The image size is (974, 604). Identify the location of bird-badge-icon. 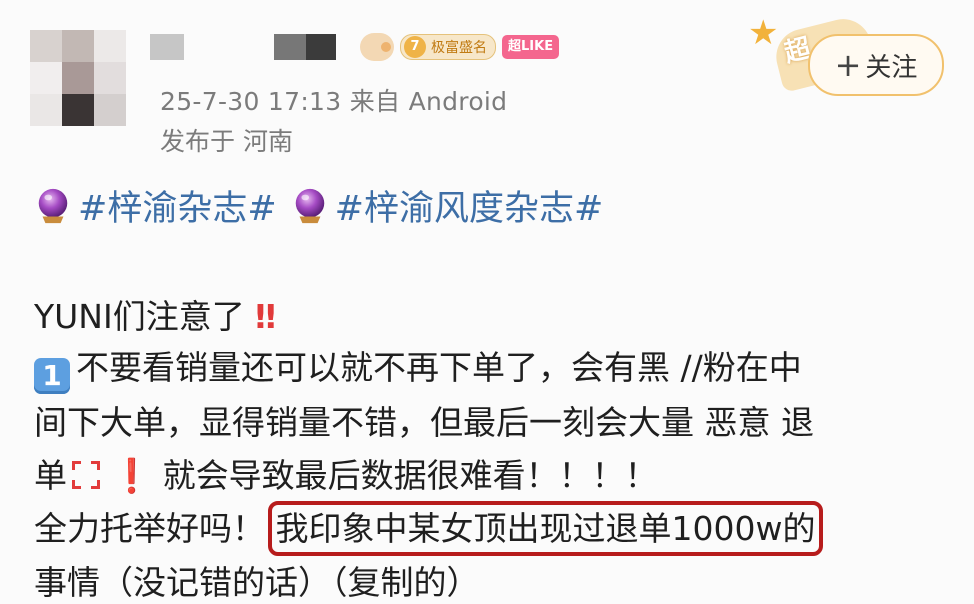
(377, 47).